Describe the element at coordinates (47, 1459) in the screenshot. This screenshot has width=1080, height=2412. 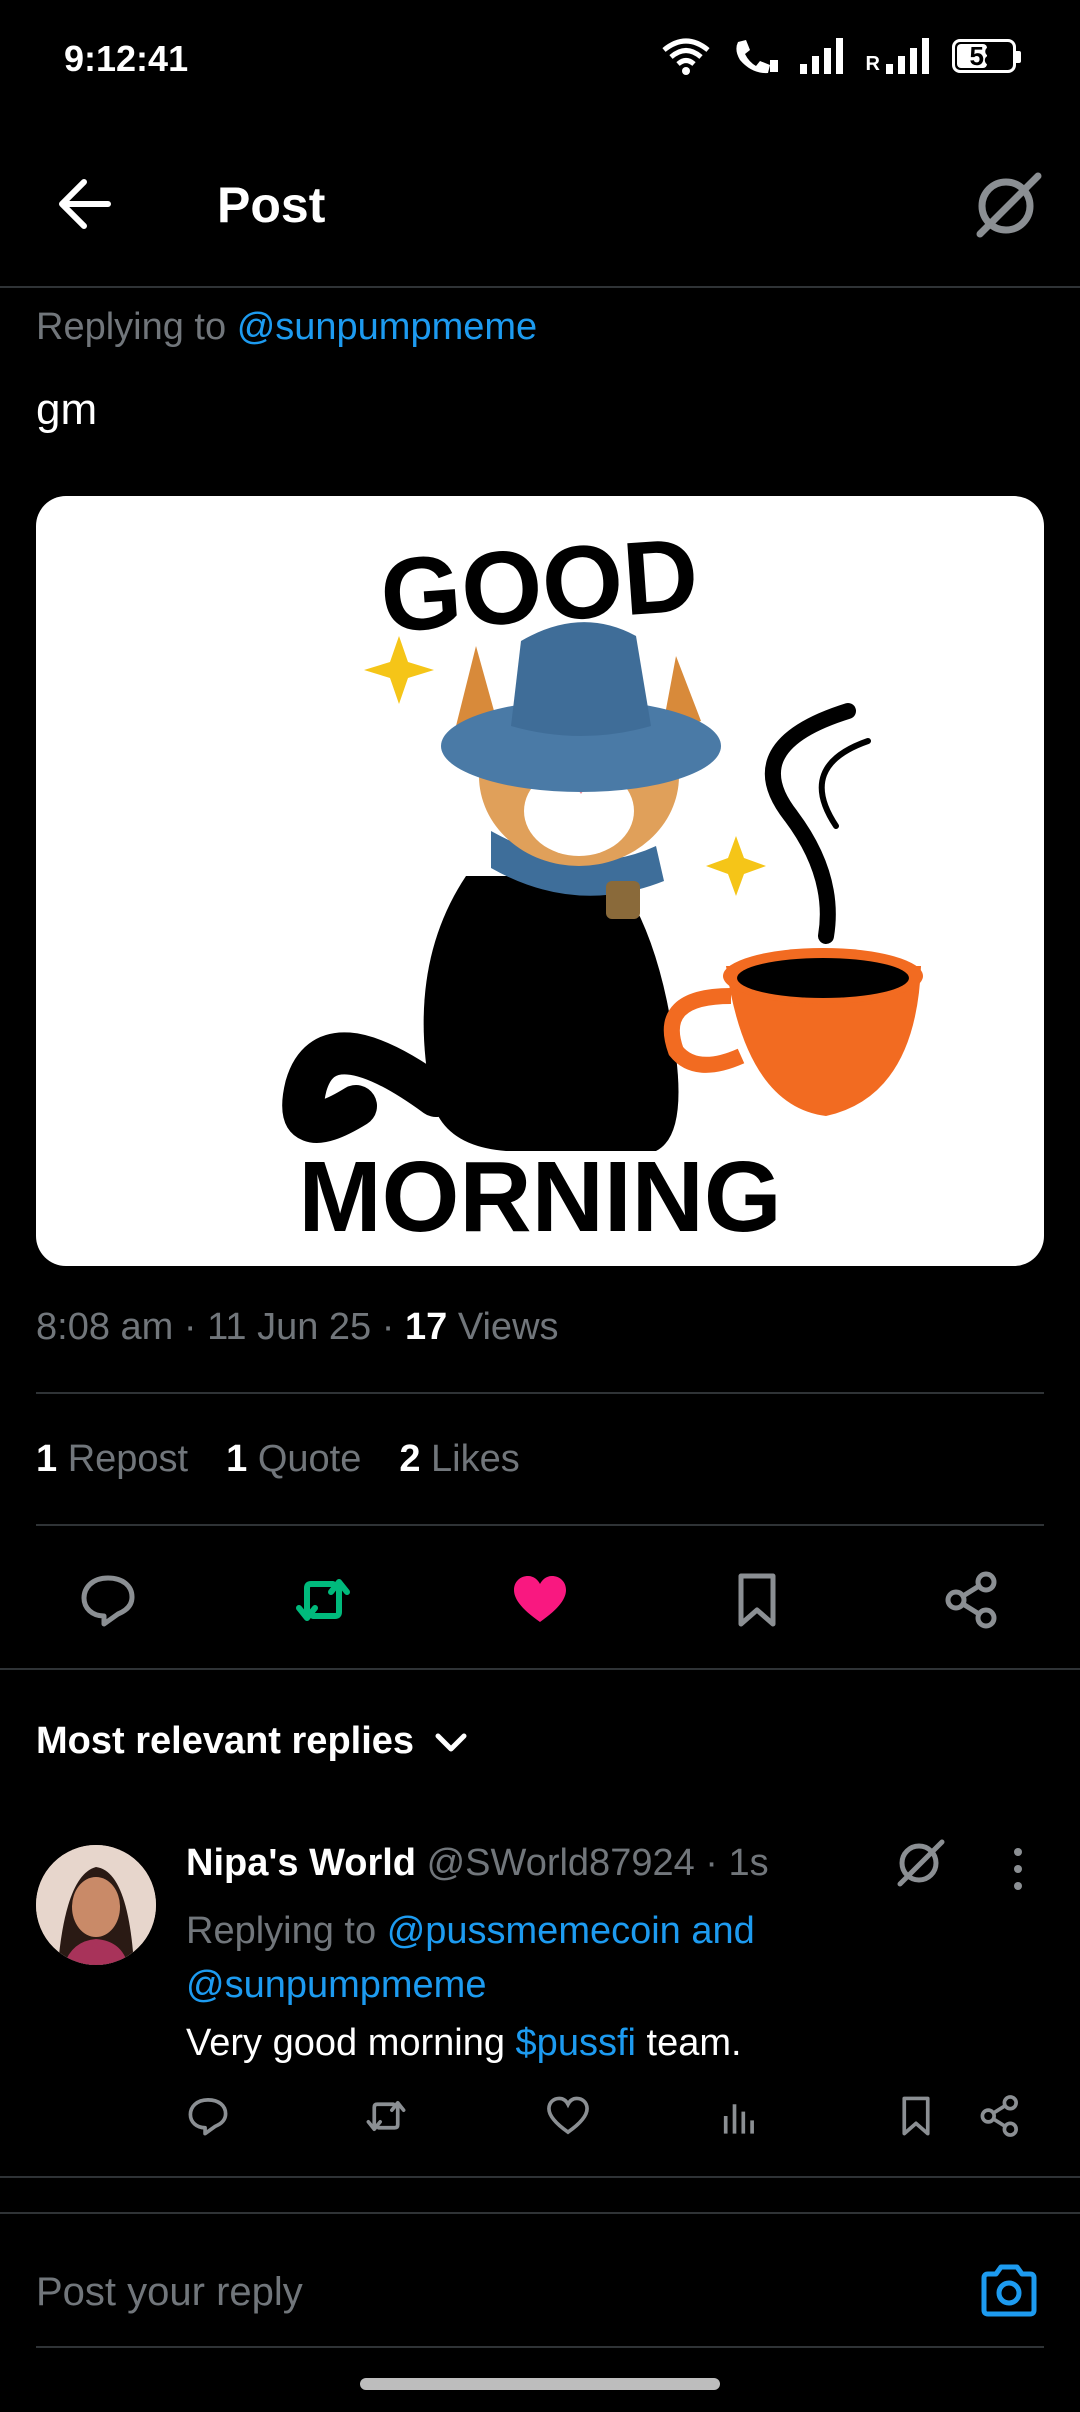
I see `reposts-count: 1` at that location.